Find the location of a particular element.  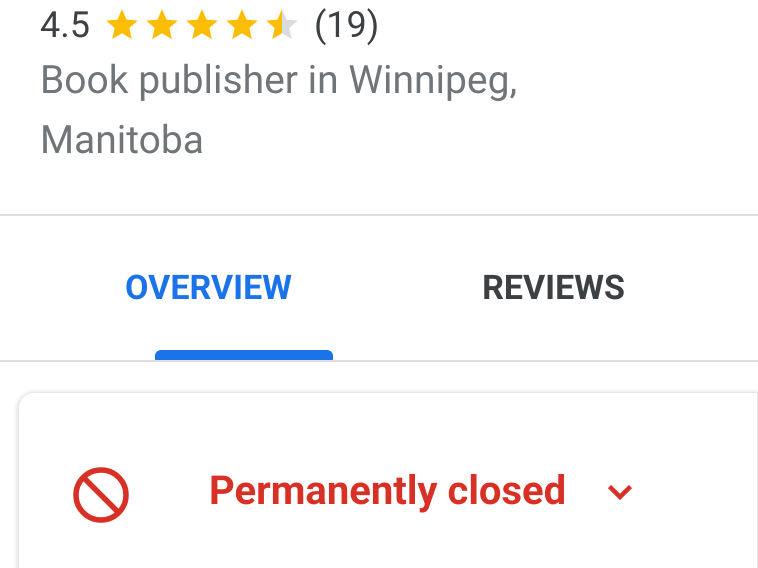

prohibited-icon is located at coordinates (101, 495).